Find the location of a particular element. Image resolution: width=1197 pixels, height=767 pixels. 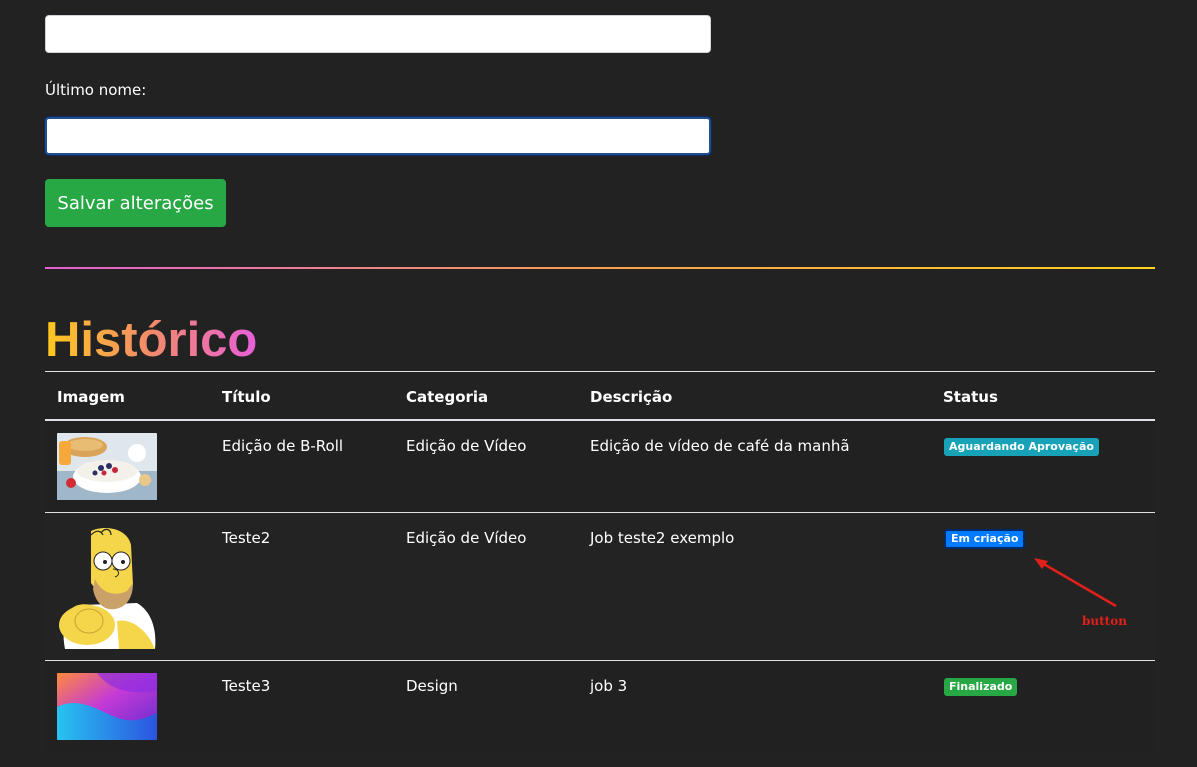

row-description: job 3 is located at coordinates (609, 686).